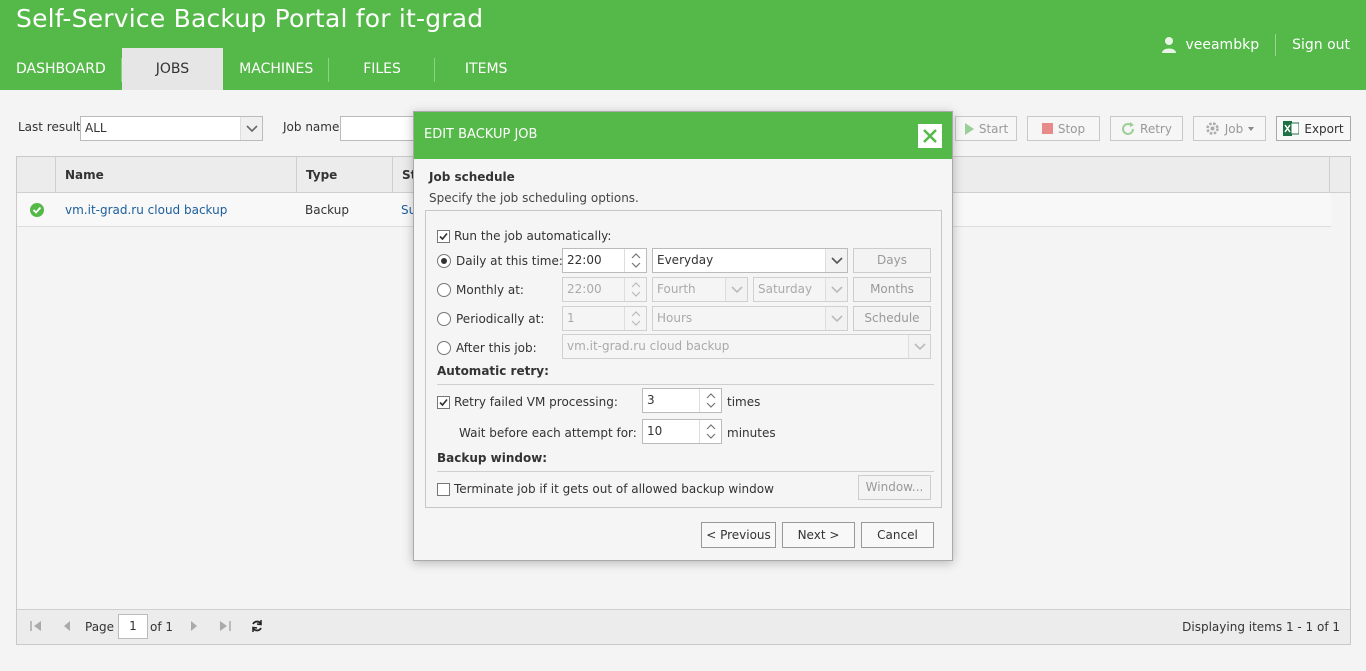  Describe the element at coordinates (345, 175) in the screenshot. I see `type-column-header: Type` at that location.